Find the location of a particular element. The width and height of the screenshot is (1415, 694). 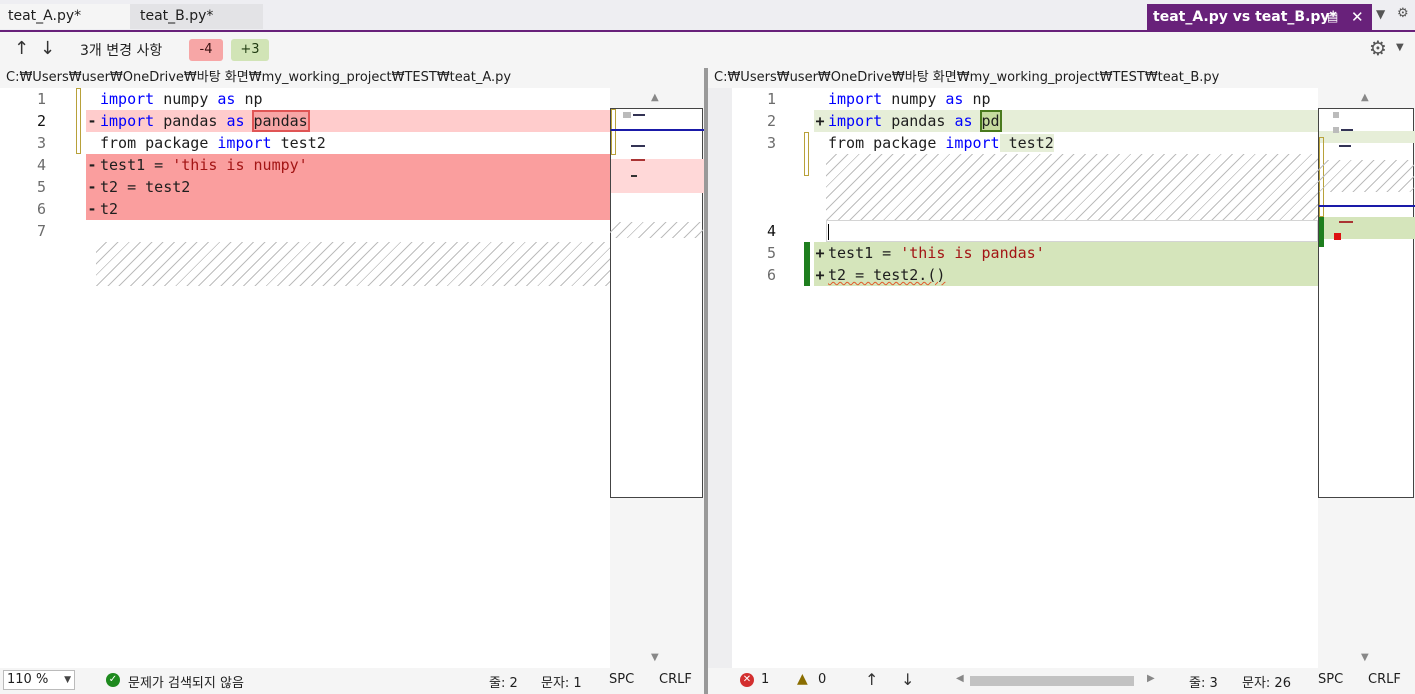

right-line-numbers: 1 2 3 is located at coordinates (761, 121).